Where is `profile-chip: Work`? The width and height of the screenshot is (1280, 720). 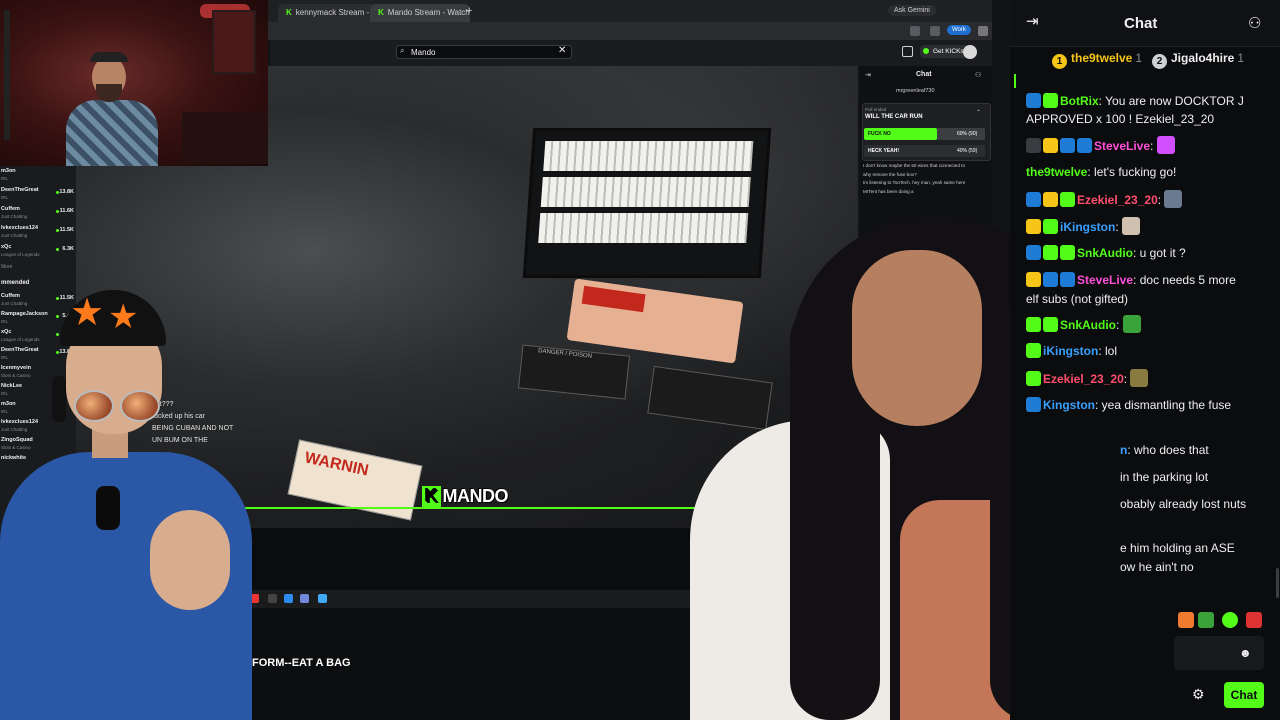
profile-chip: Work is located at coordinates (959, 30).